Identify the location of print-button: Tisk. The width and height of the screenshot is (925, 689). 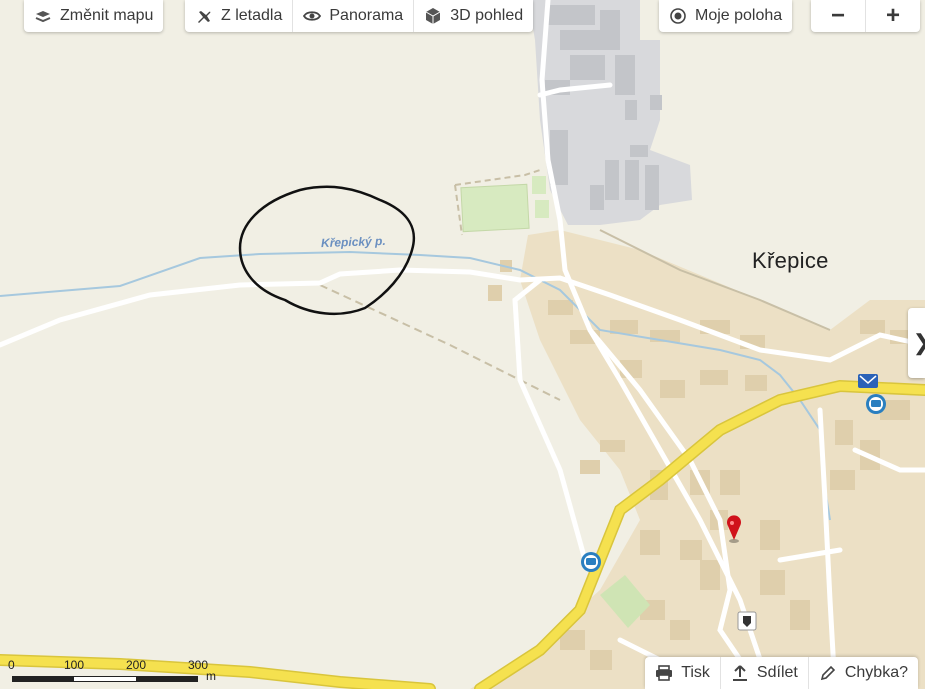
(682, 673).